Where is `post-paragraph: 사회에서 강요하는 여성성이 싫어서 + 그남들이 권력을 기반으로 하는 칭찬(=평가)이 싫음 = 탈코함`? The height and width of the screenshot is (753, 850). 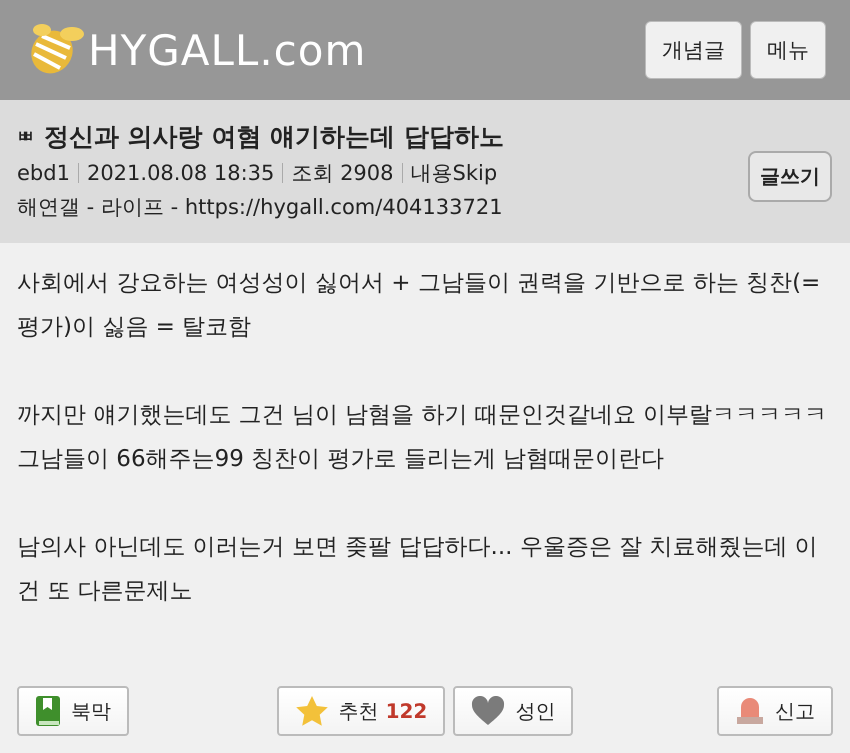
post-paragraph: 사회에서 강요하는 여성성이 싫어서 + 그남들이 권력을 기반으로 하는 칭찬(=평가)이 싫음 = 탈코함 is located at coordinates (419, 305).